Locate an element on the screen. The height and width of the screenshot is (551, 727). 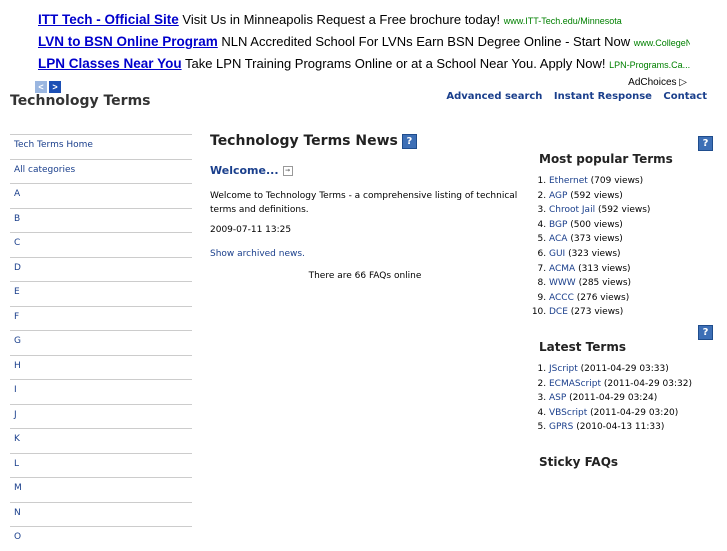
list-item: DCE (273 views) is located at coordinates (633, 312).